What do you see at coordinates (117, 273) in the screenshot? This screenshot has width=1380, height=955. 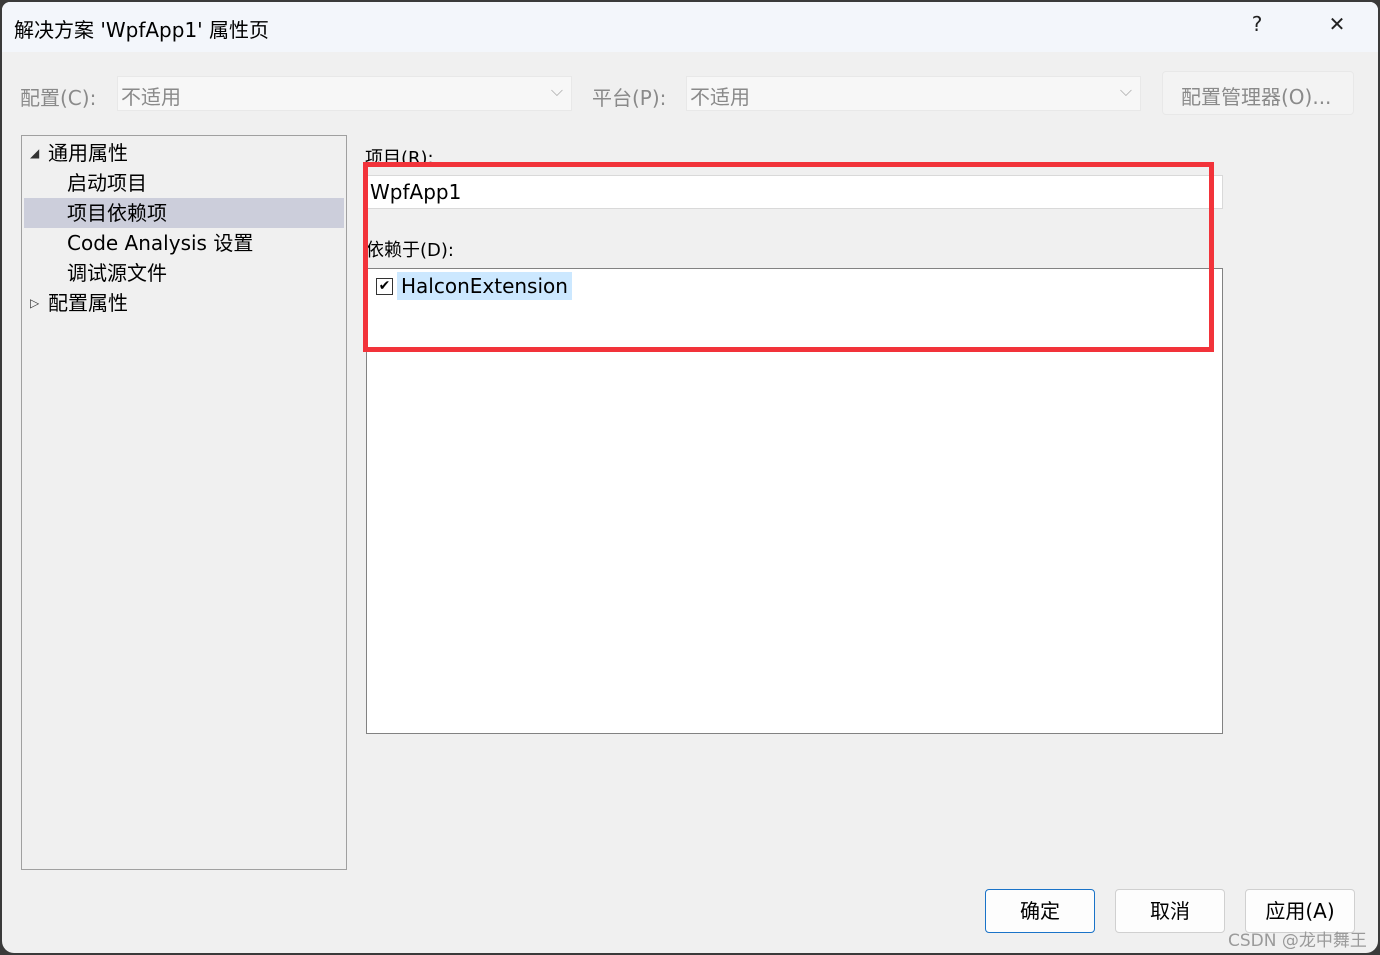 I see `tree-item-label: 调试源文件` at bounding box center [117, 273].